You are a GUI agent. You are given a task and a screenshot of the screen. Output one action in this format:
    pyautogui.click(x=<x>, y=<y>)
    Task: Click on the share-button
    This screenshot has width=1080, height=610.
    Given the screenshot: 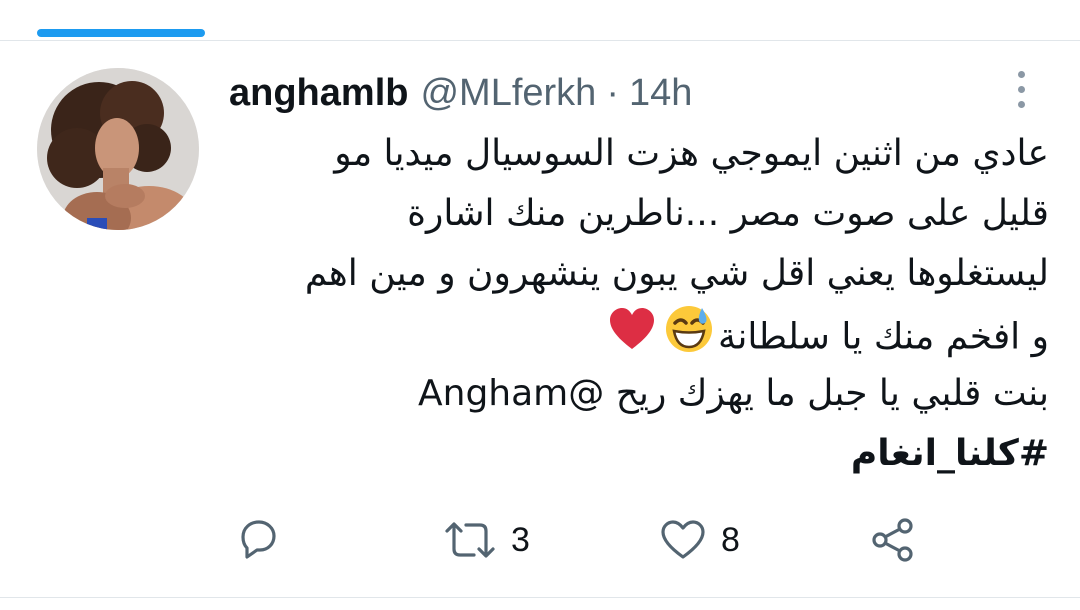 What is the action you would take?
    pyautogui.click(x=893, y=540)
    